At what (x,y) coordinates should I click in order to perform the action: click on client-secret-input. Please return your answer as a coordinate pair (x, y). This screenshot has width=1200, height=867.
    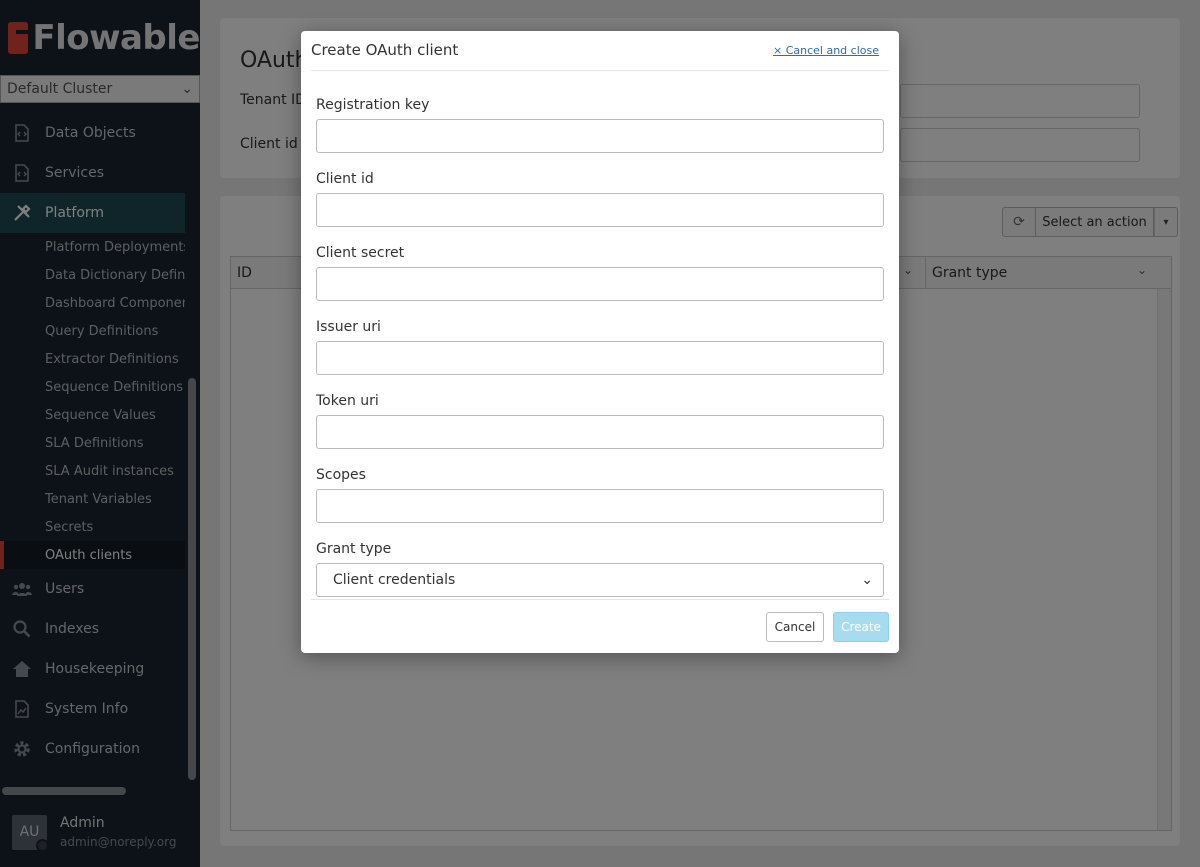
    Looking at the image, I should click on (600, 284).